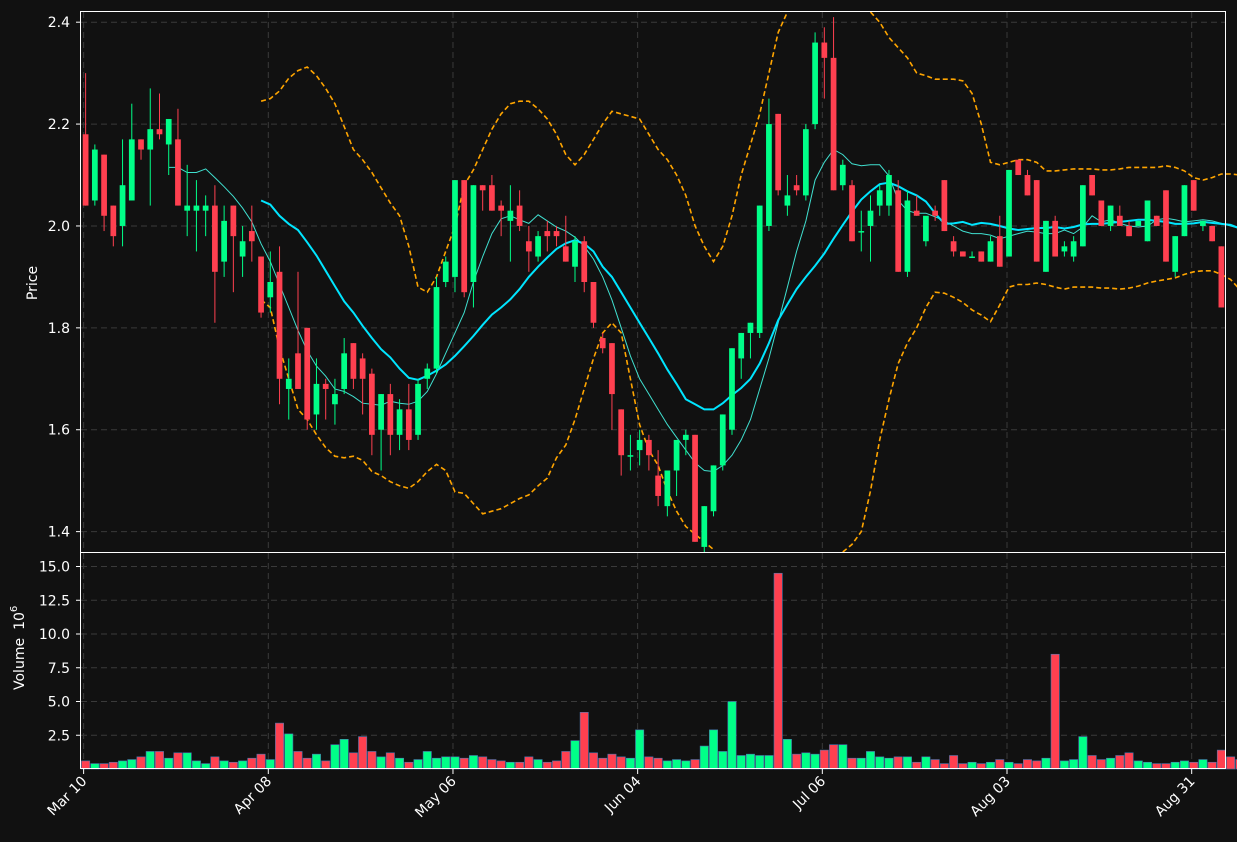 This screenshot has height=842, width=1237. I want to click on volume-tick-label: 10.0, so click(54, 635).